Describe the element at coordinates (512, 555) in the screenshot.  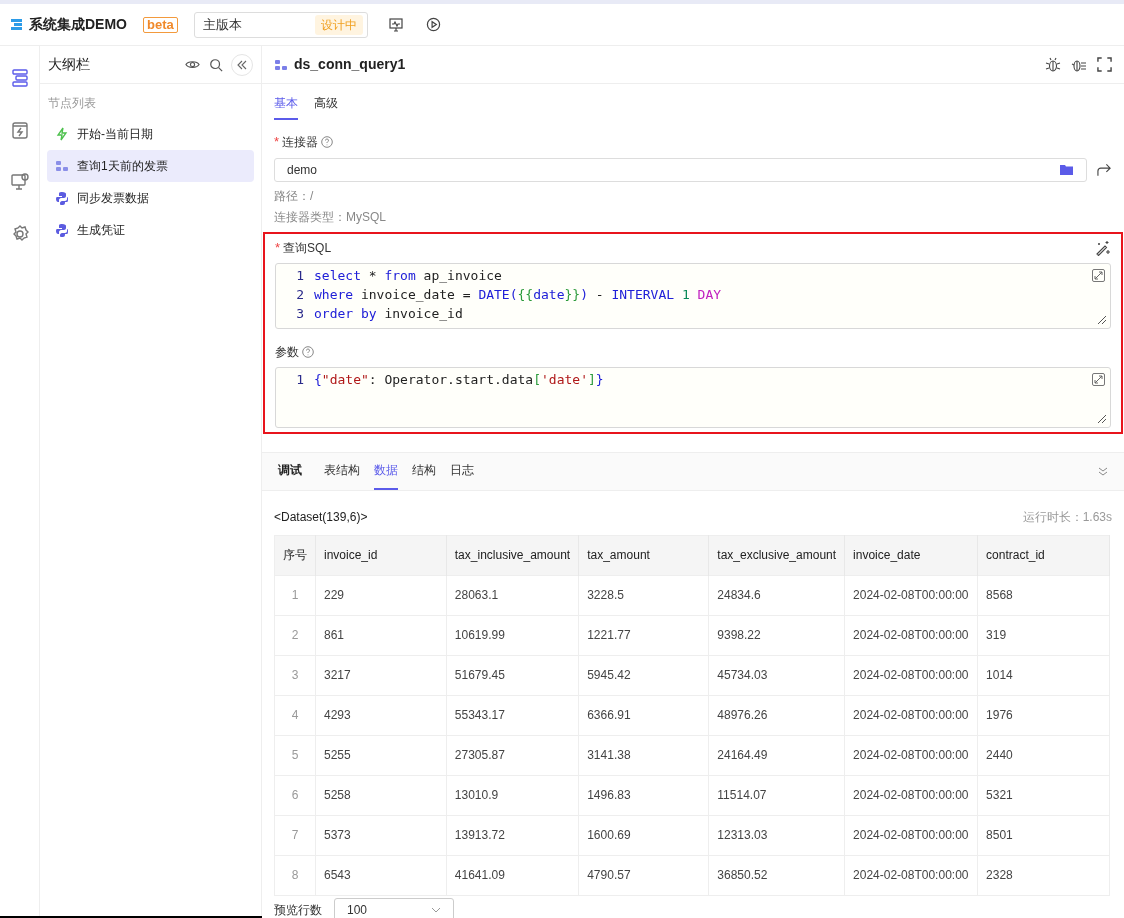
I see `column-header: tax_inclusive_amount` at that location.